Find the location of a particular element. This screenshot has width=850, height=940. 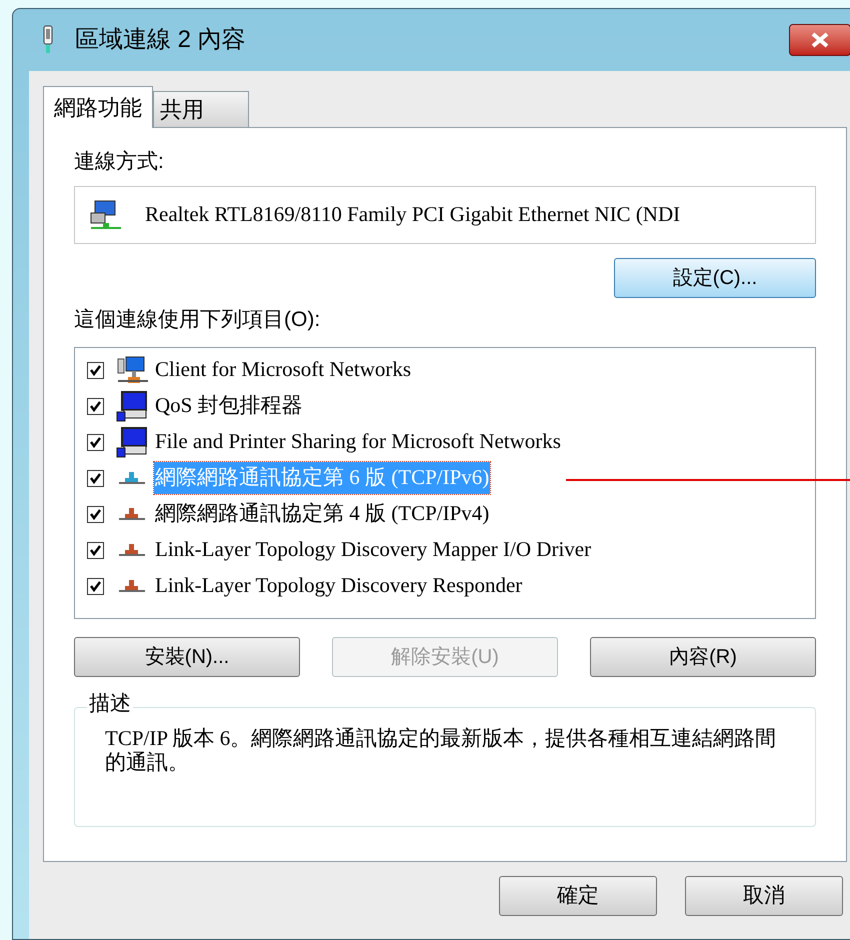

list-item: QoS 封包排程器 is located at coordinates (229, 406).